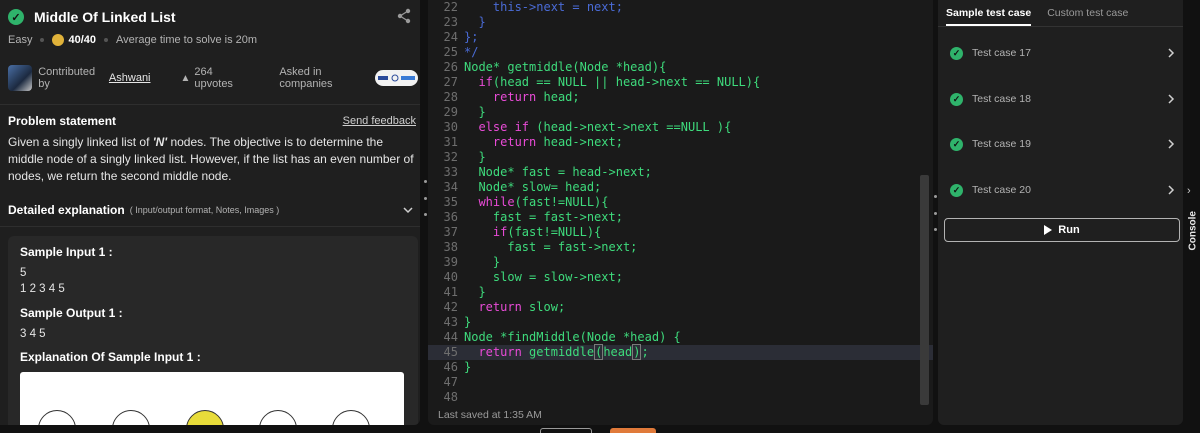 The height and width of the screenshot is (433, 1200). I want to click on company-logo-icon, so click(396, 78).